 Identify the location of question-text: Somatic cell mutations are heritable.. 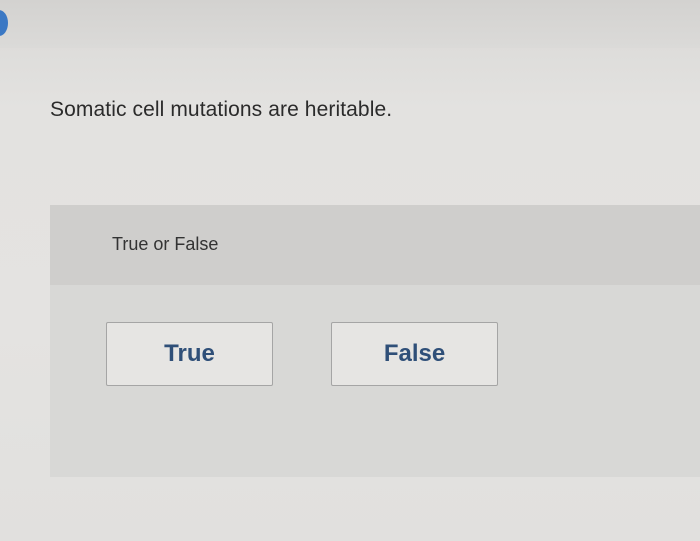
(221, 109).